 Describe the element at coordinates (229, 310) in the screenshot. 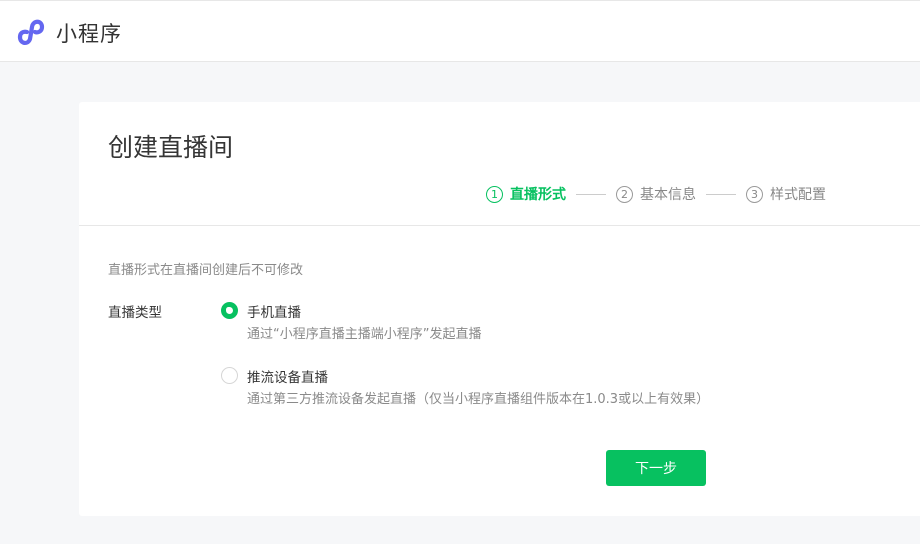

I see `phone-live-radio` at that location.